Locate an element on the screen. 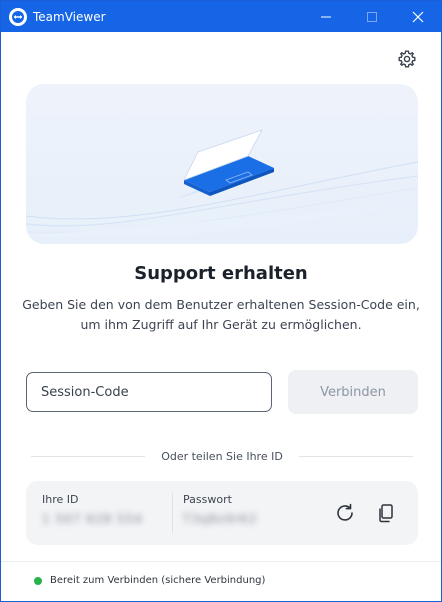 This screenshot has height=602, width=442. settings-button is located at coordinates (407, 59).